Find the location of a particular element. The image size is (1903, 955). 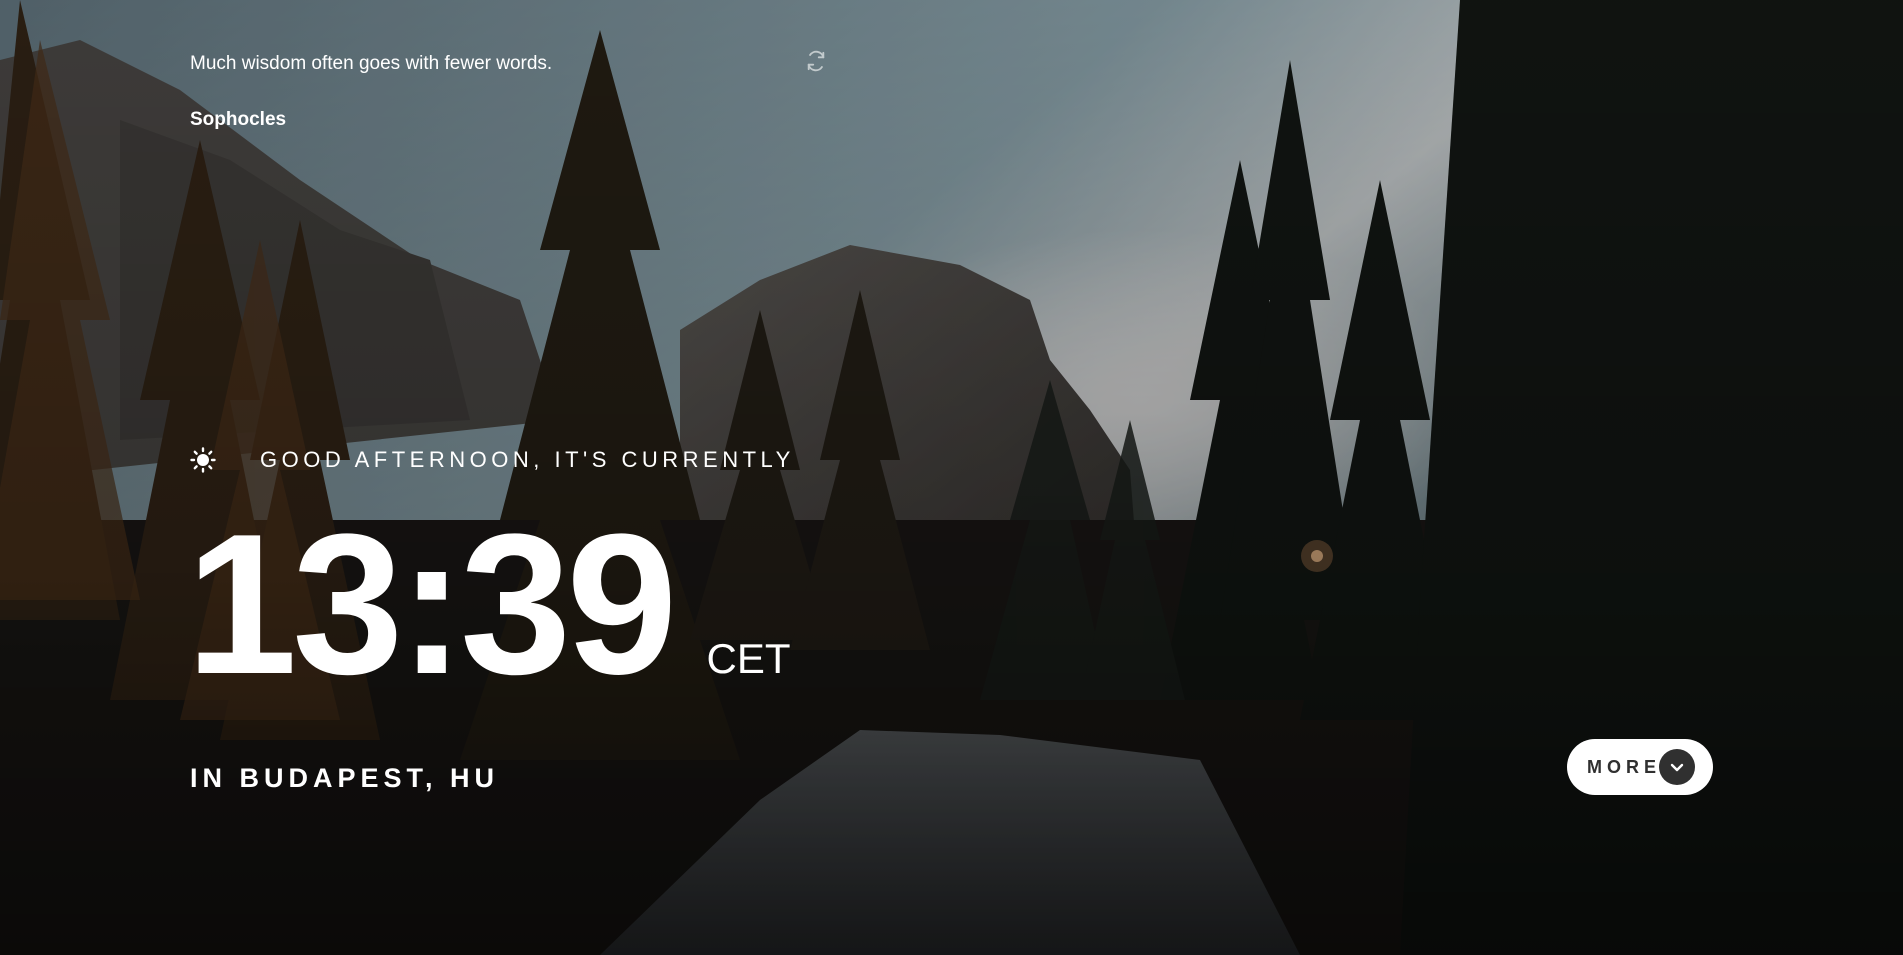

greeting: Good afternoon, it's currently is located at coordinates (492, 460).